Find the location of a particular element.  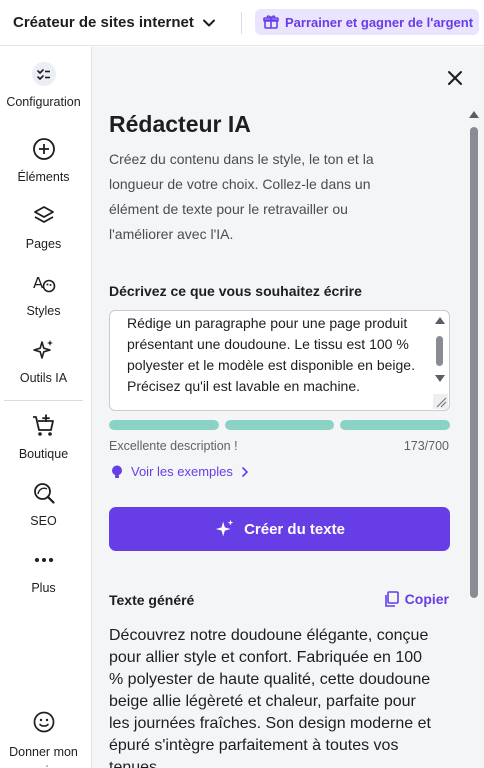

copy-button: Copier is located at coordinates (416, 599).